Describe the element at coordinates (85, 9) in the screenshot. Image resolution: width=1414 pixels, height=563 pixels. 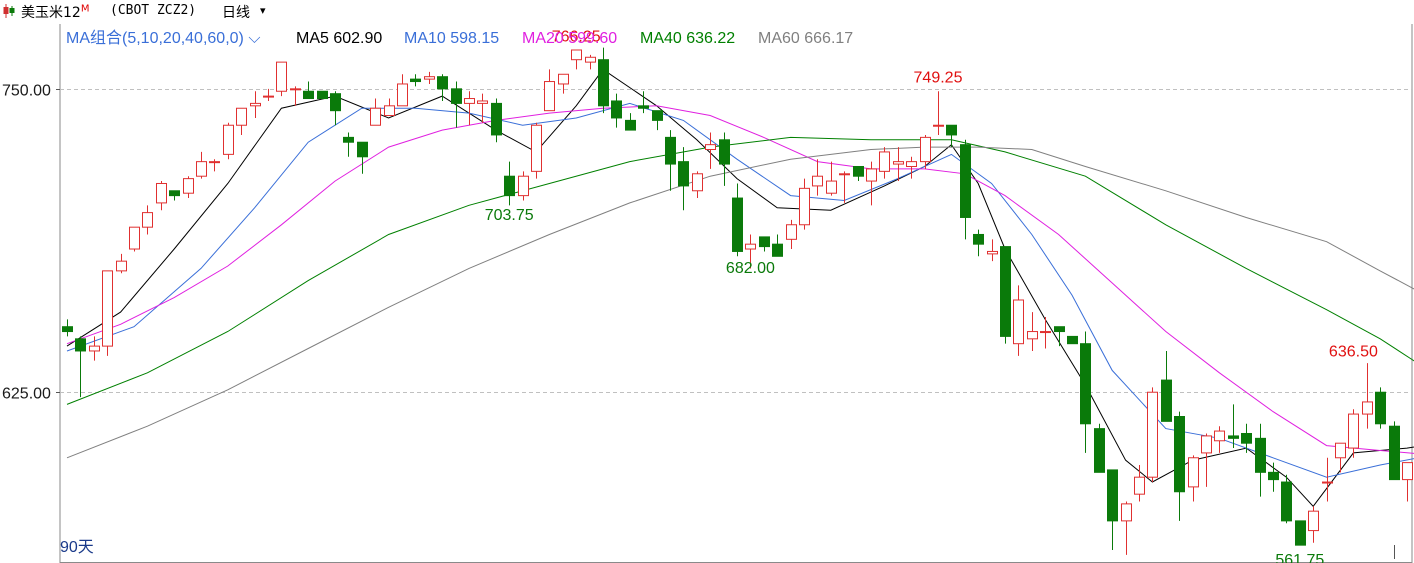
I see `contract-month-badge: M` at that location.